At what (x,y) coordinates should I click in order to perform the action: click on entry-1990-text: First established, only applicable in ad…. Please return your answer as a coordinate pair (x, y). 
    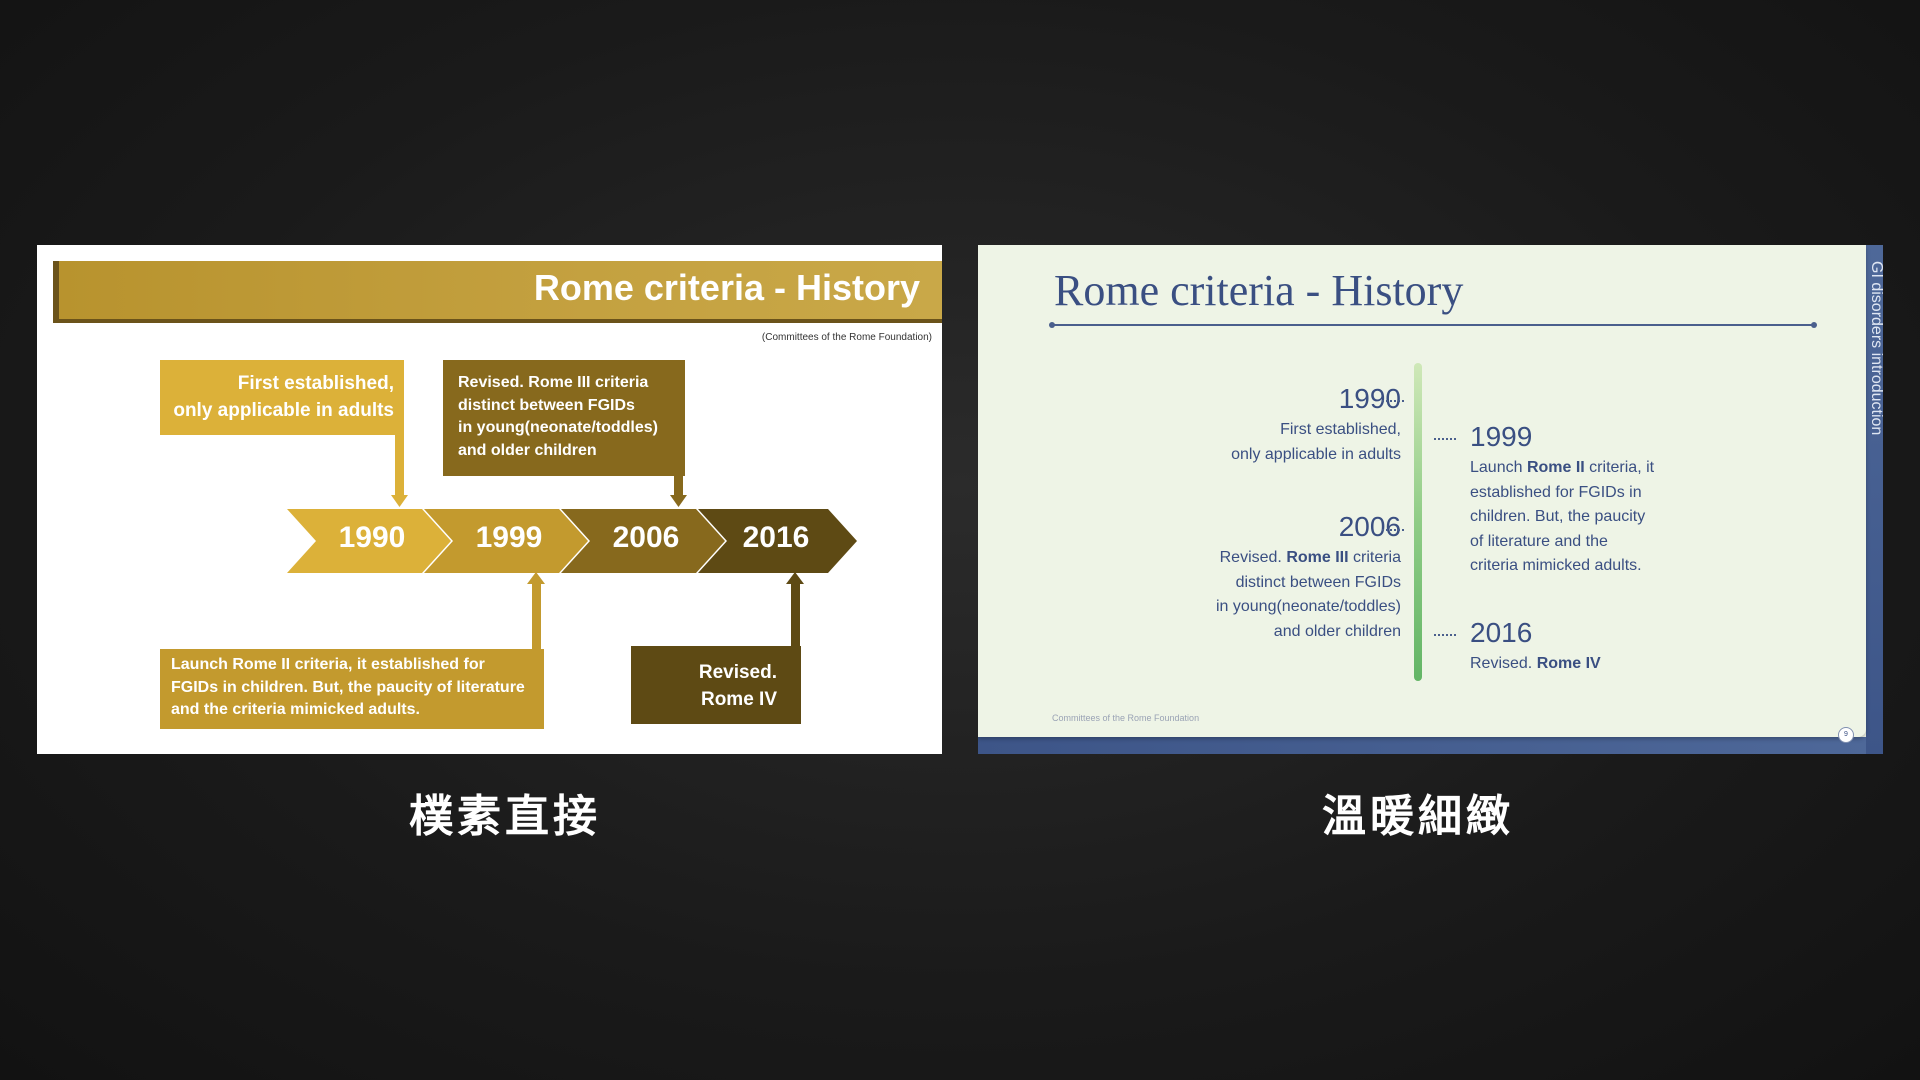
    Looking at the image, I should click on (1316, 442).